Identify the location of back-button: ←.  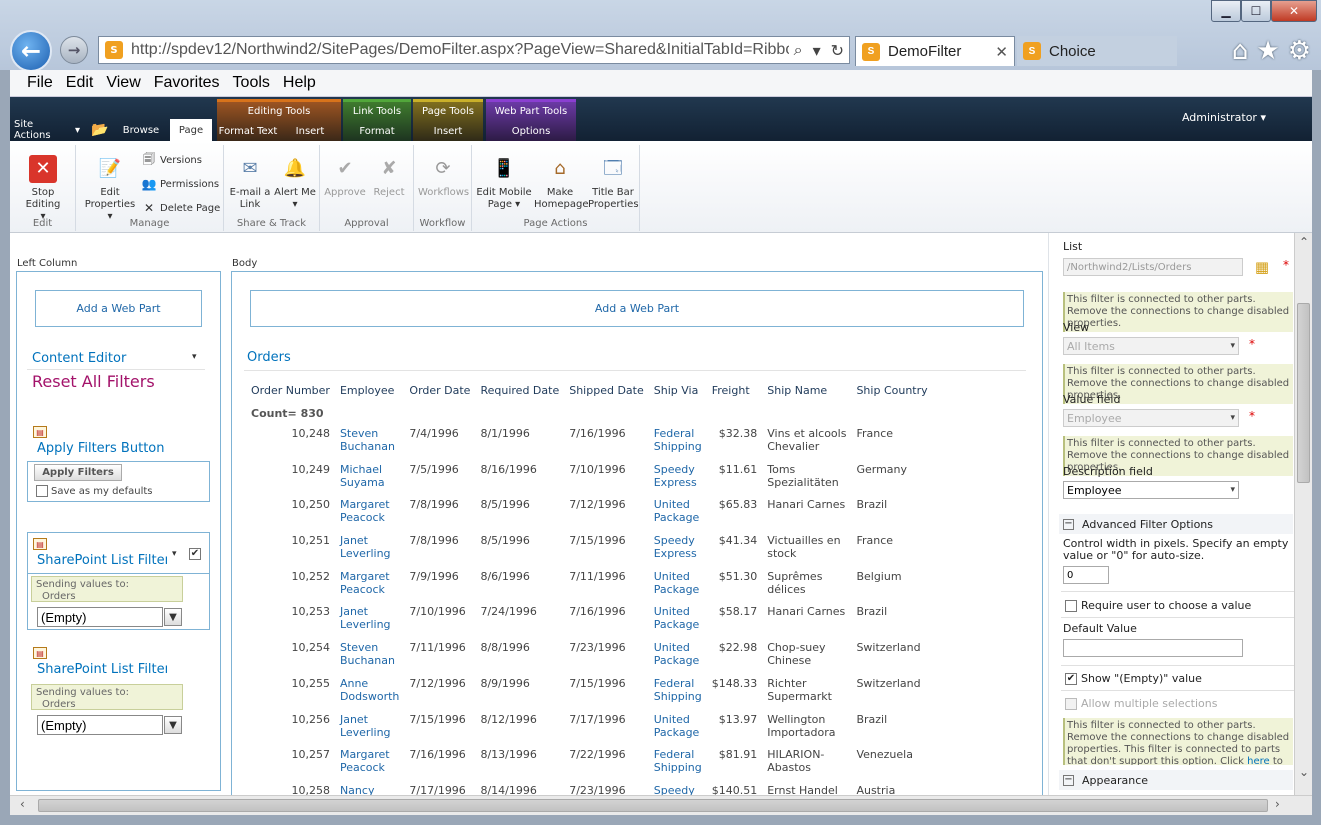
(31, 51).